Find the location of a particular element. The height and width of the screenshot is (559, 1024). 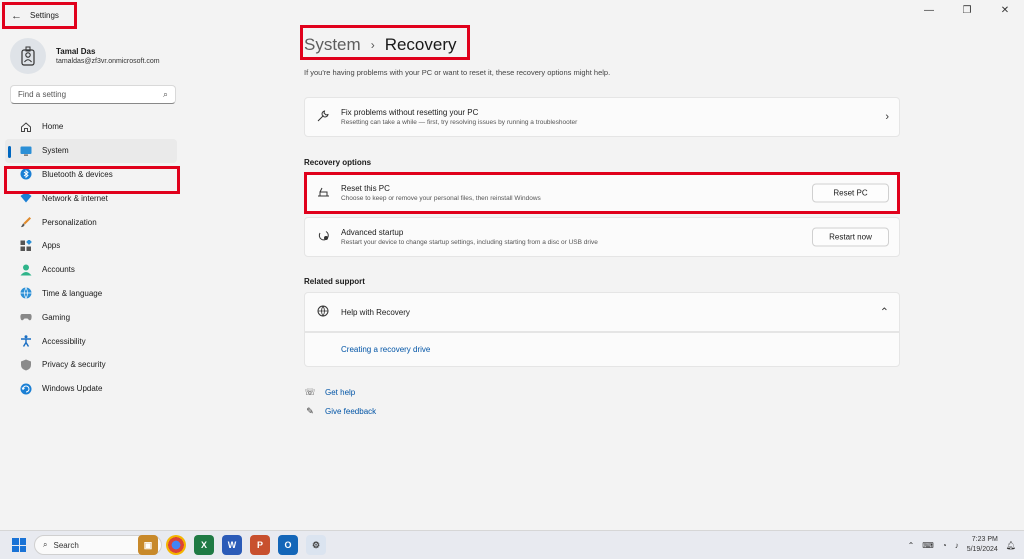

creating-recovery-drive-link: Creating a recovery drive is located at coordinates (385, 349).